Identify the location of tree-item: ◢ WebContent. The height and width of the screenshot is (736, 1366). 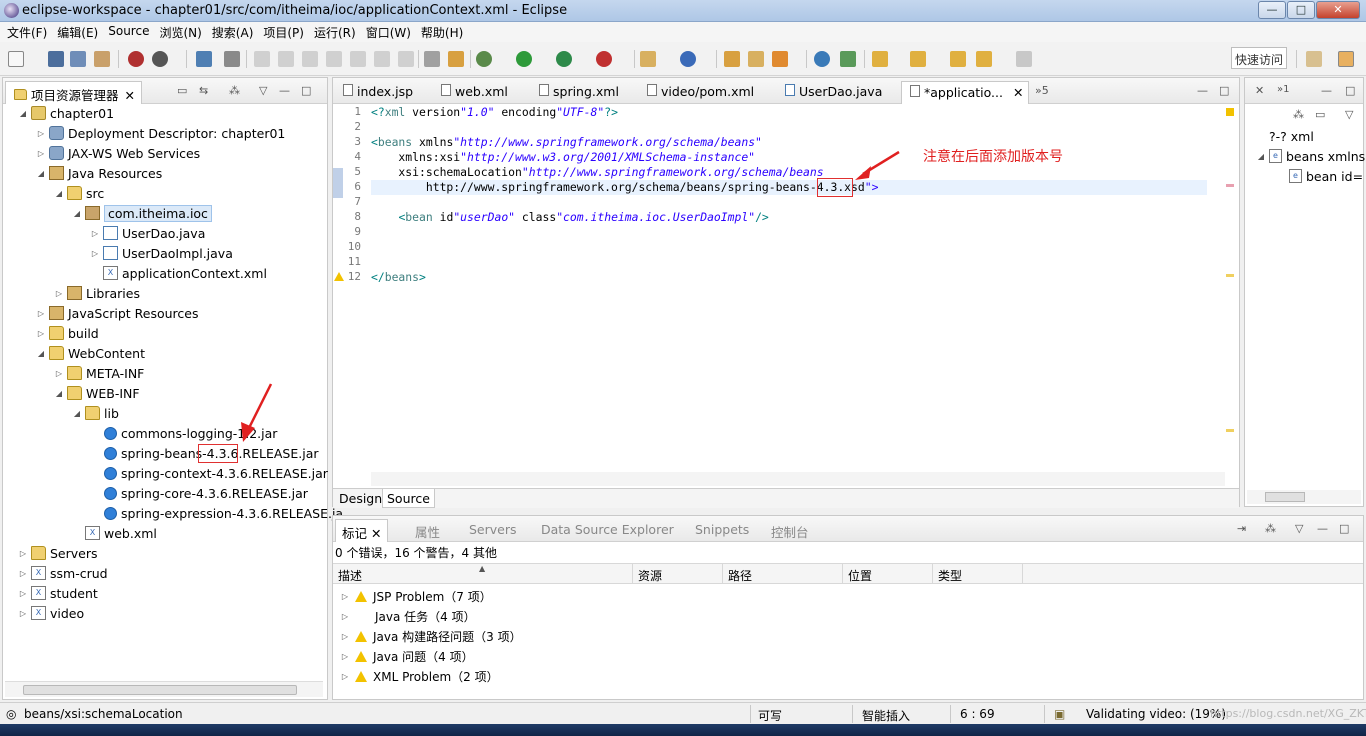
(90, 353).